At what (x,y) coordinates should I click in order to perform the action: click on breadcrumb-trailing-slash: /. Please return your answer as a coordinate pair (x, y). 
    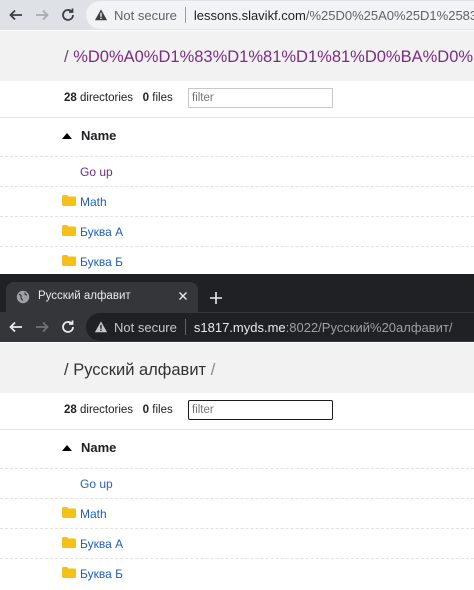
    Looking at the image, I should click on (213, 370).